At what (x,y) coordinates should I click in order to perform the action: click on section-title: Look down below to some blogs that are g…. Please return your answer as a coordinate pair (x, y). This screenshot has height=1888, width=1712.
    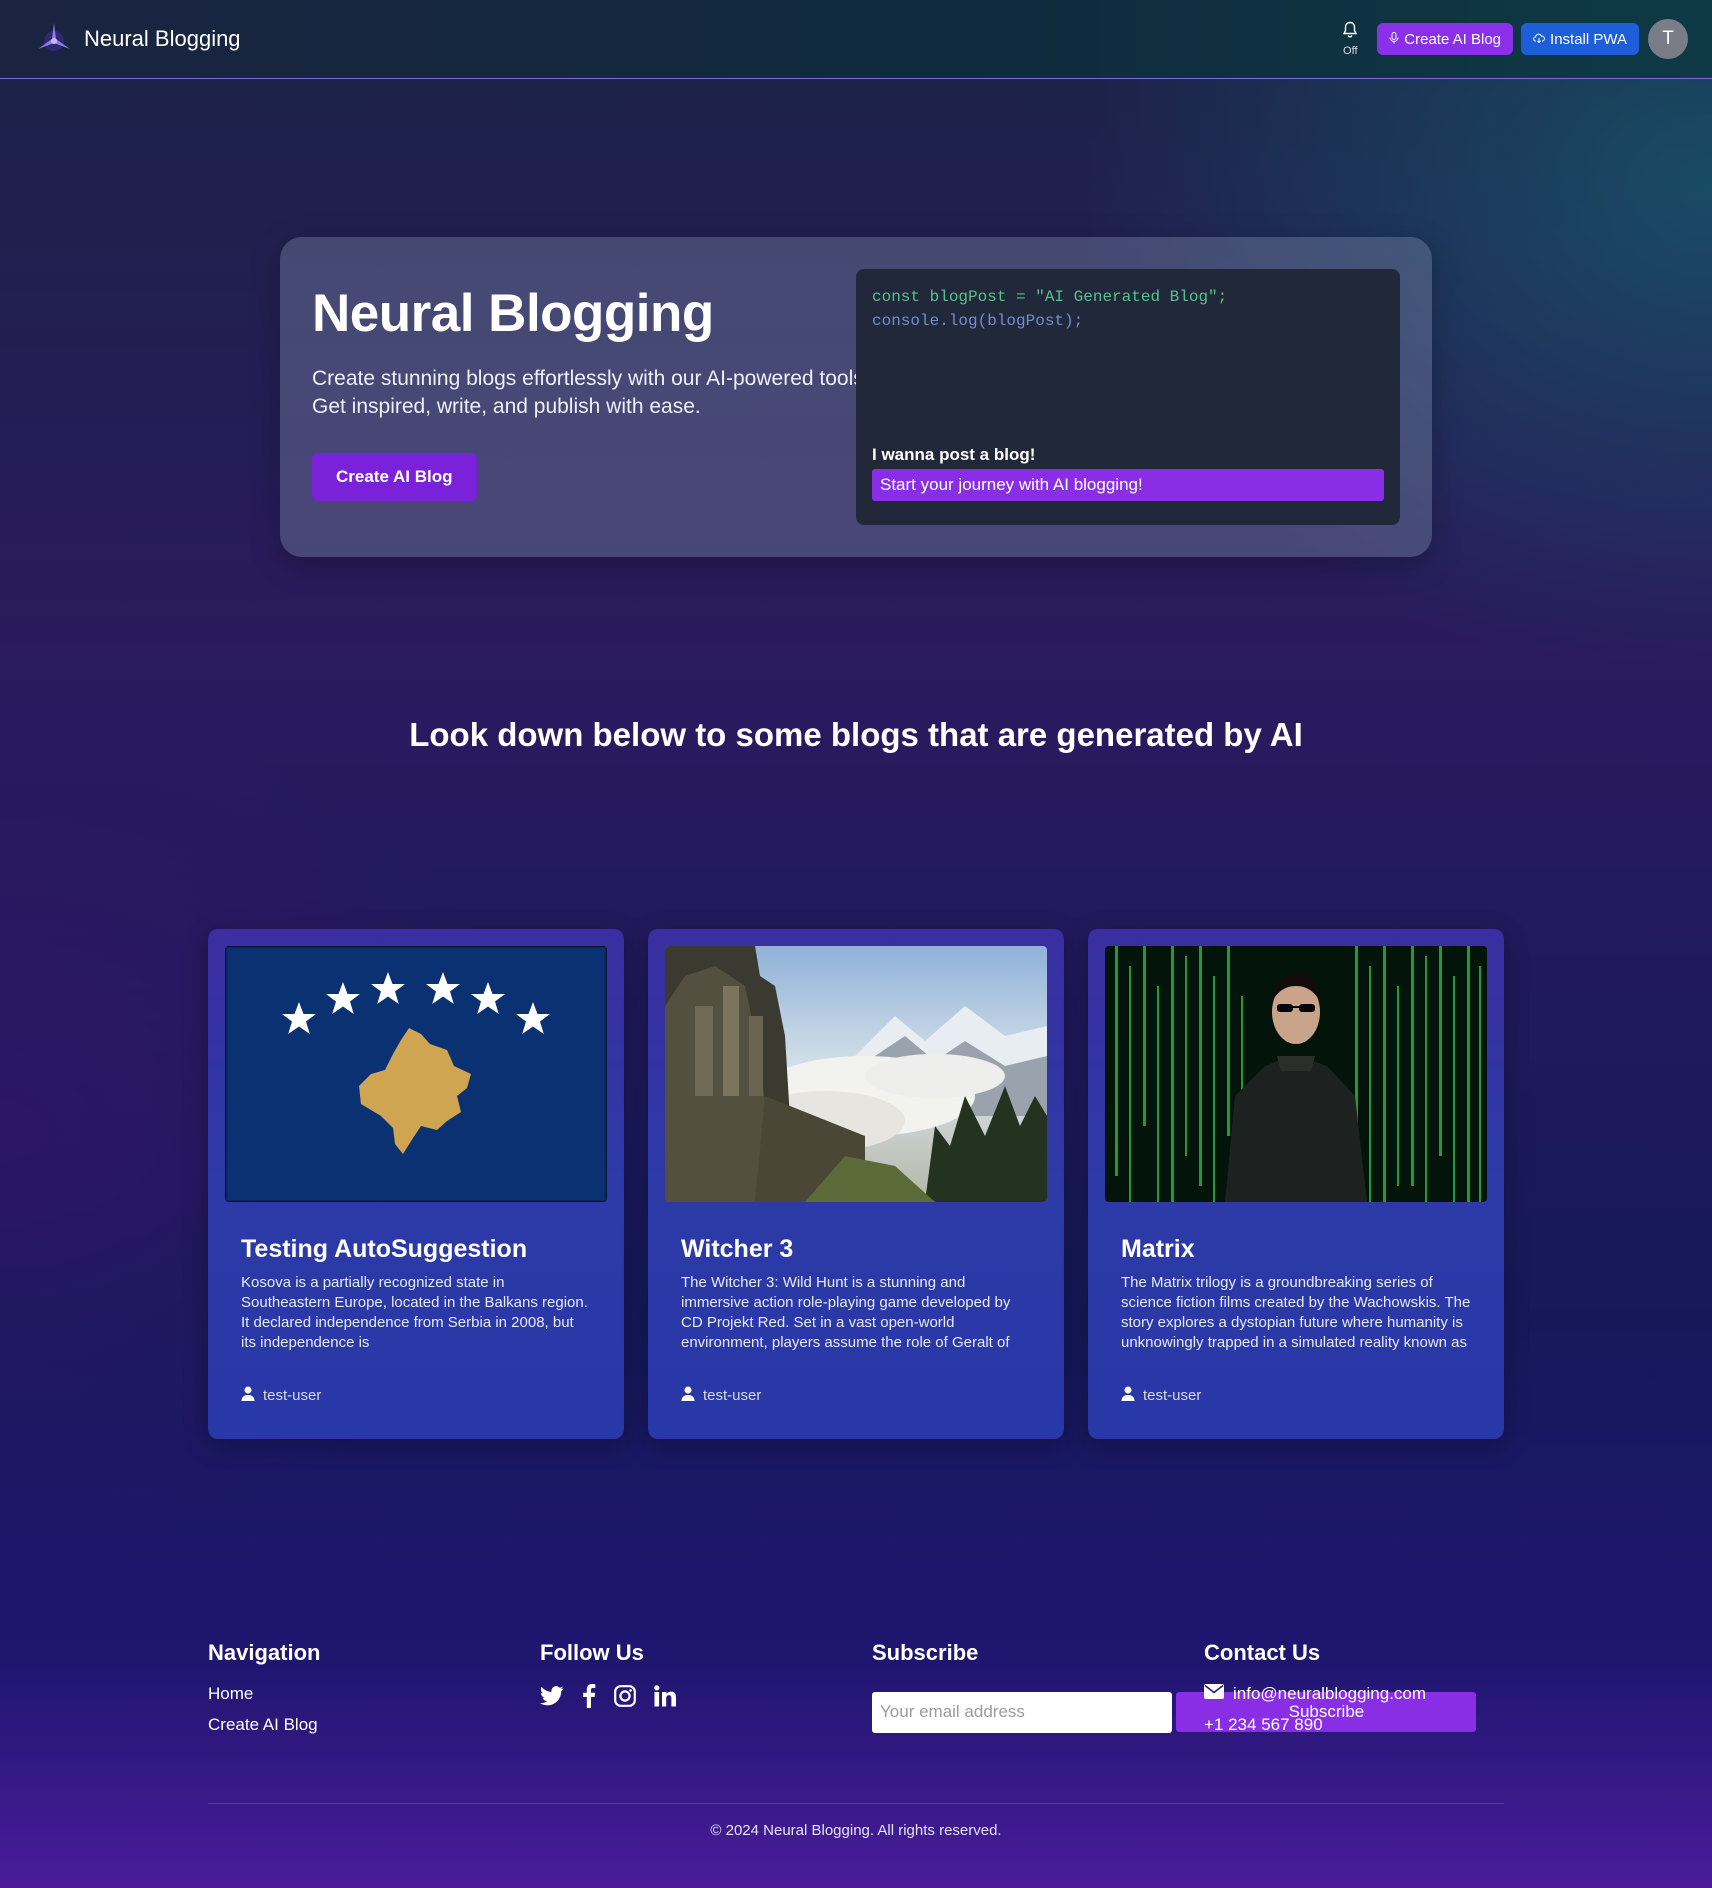
    Looking at the image, I should click on (856, 734).